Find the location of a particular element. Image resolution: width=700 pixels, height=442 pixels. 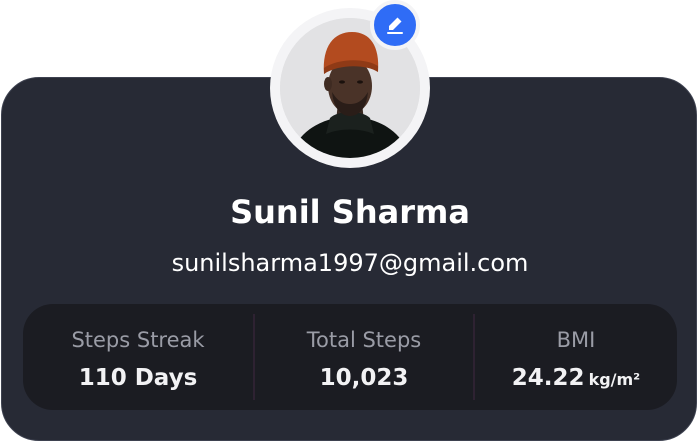

stat-value: 24.22 kg/m² is located at coordinates (576, 379).